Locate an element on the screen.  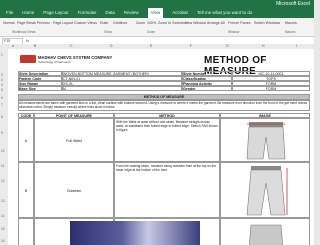
row-12: 12 is located at coordinates (3, 181).